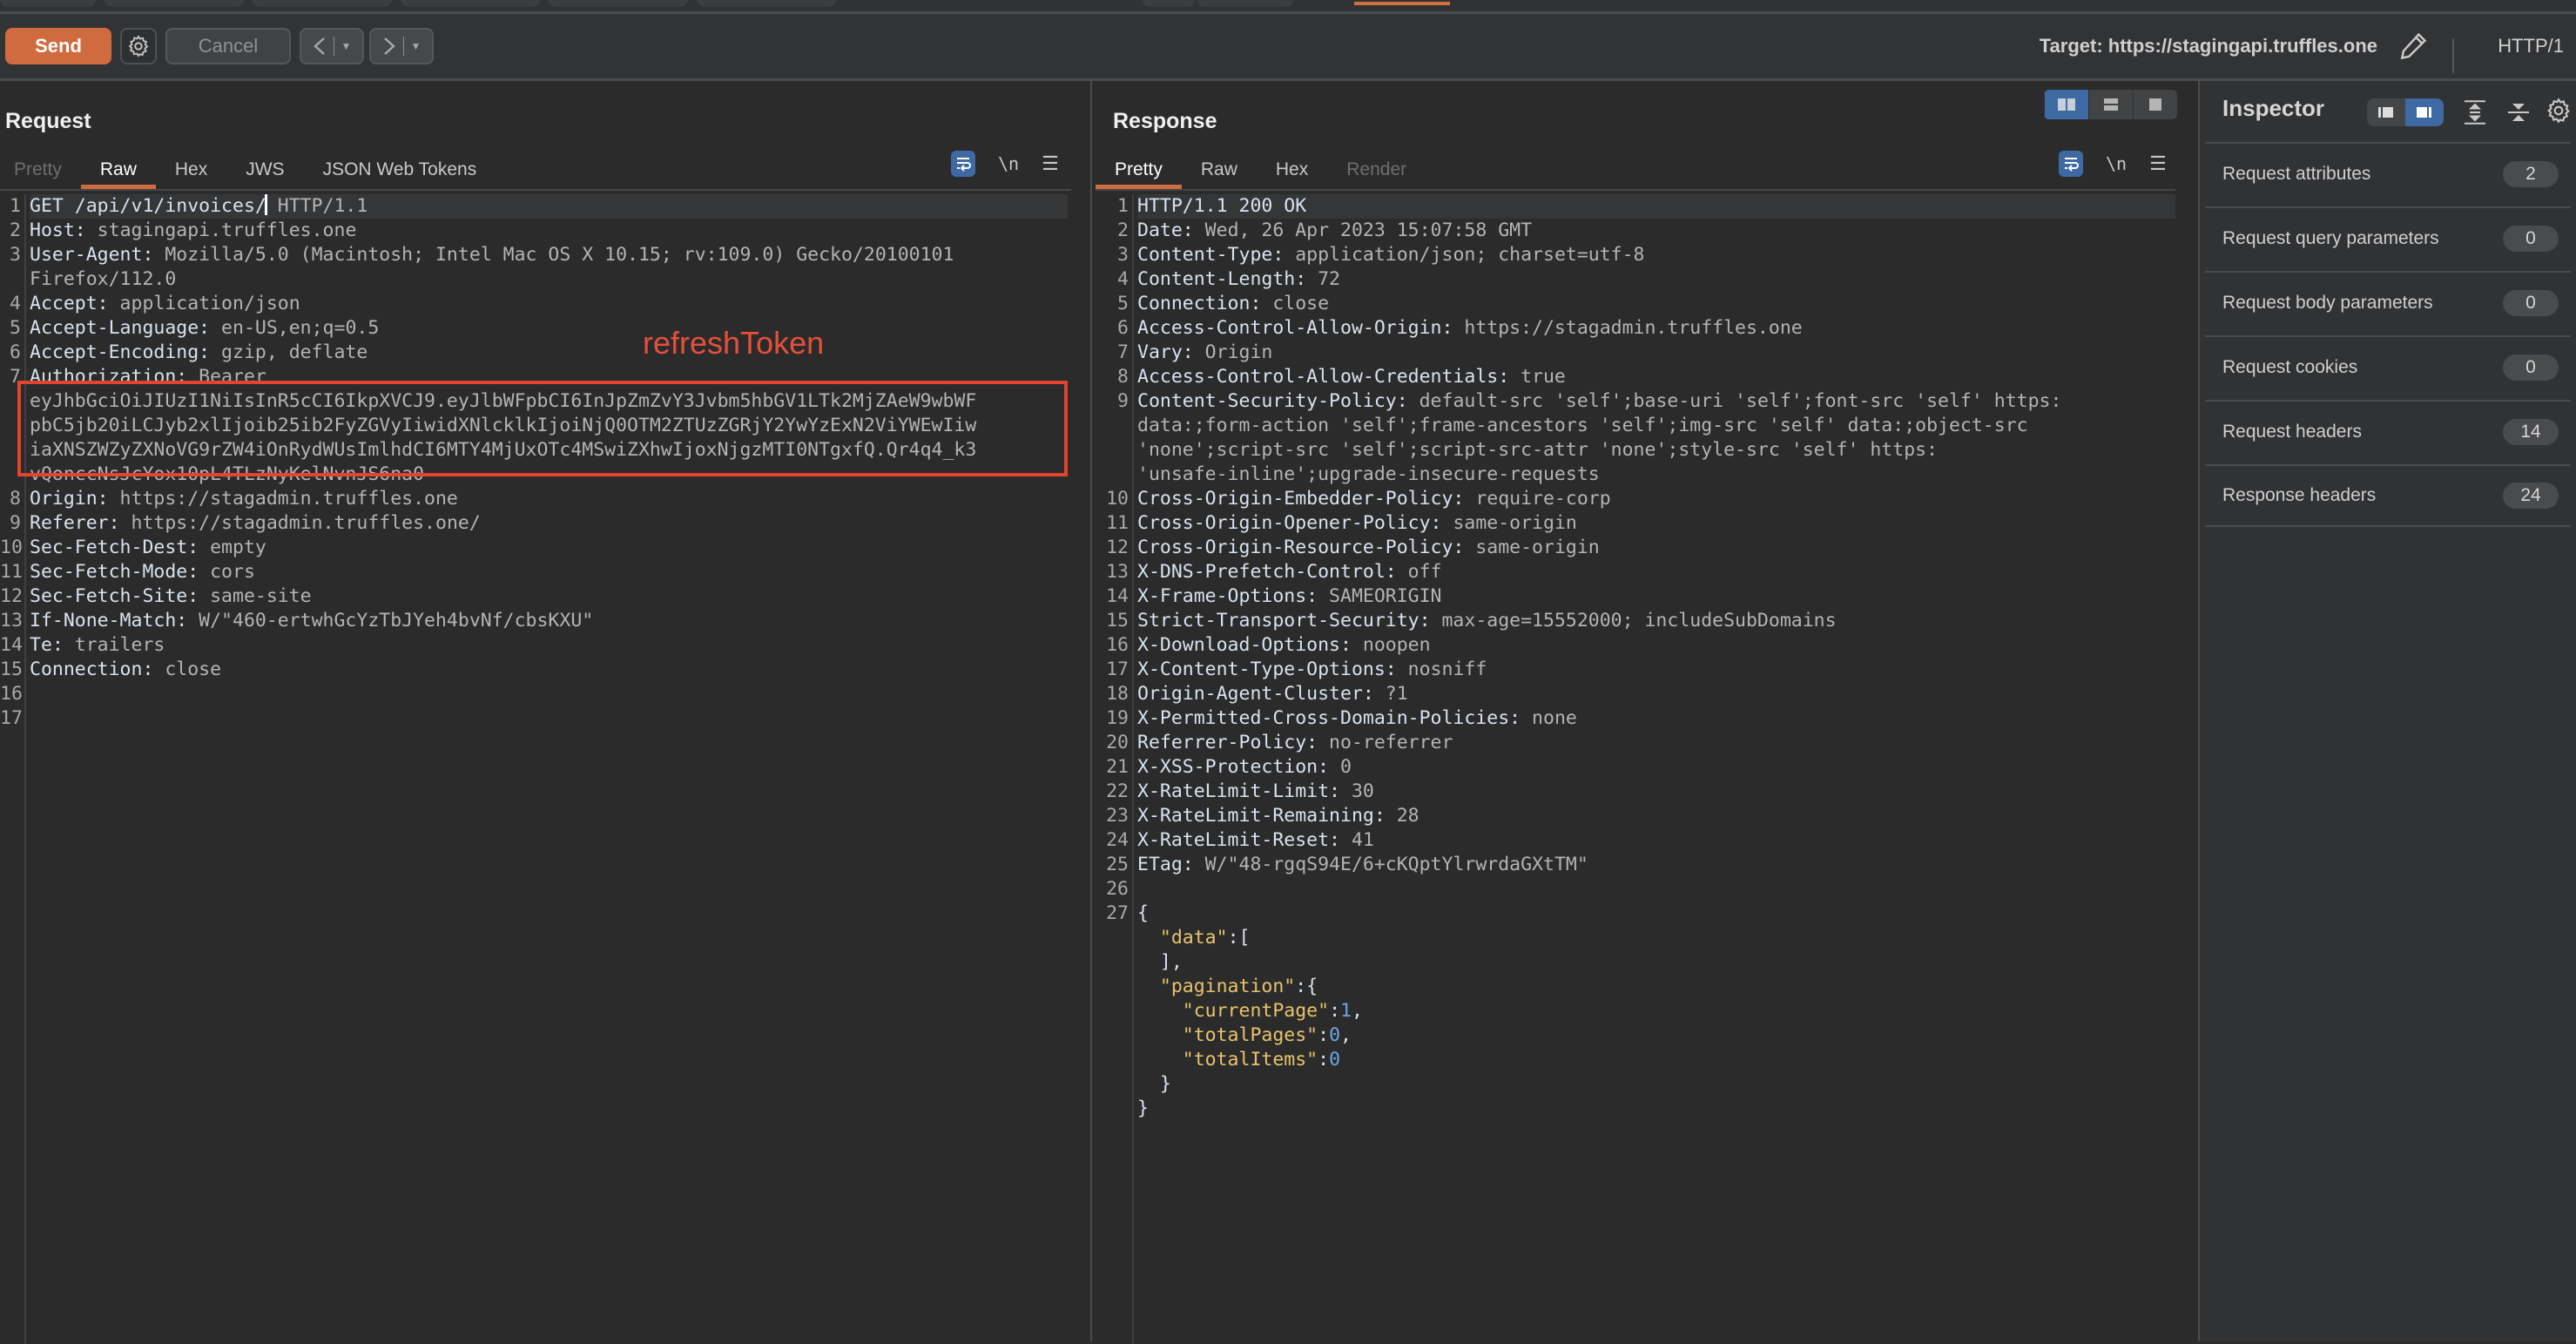  I want to click on expand-all-button, so click(2475, 112).